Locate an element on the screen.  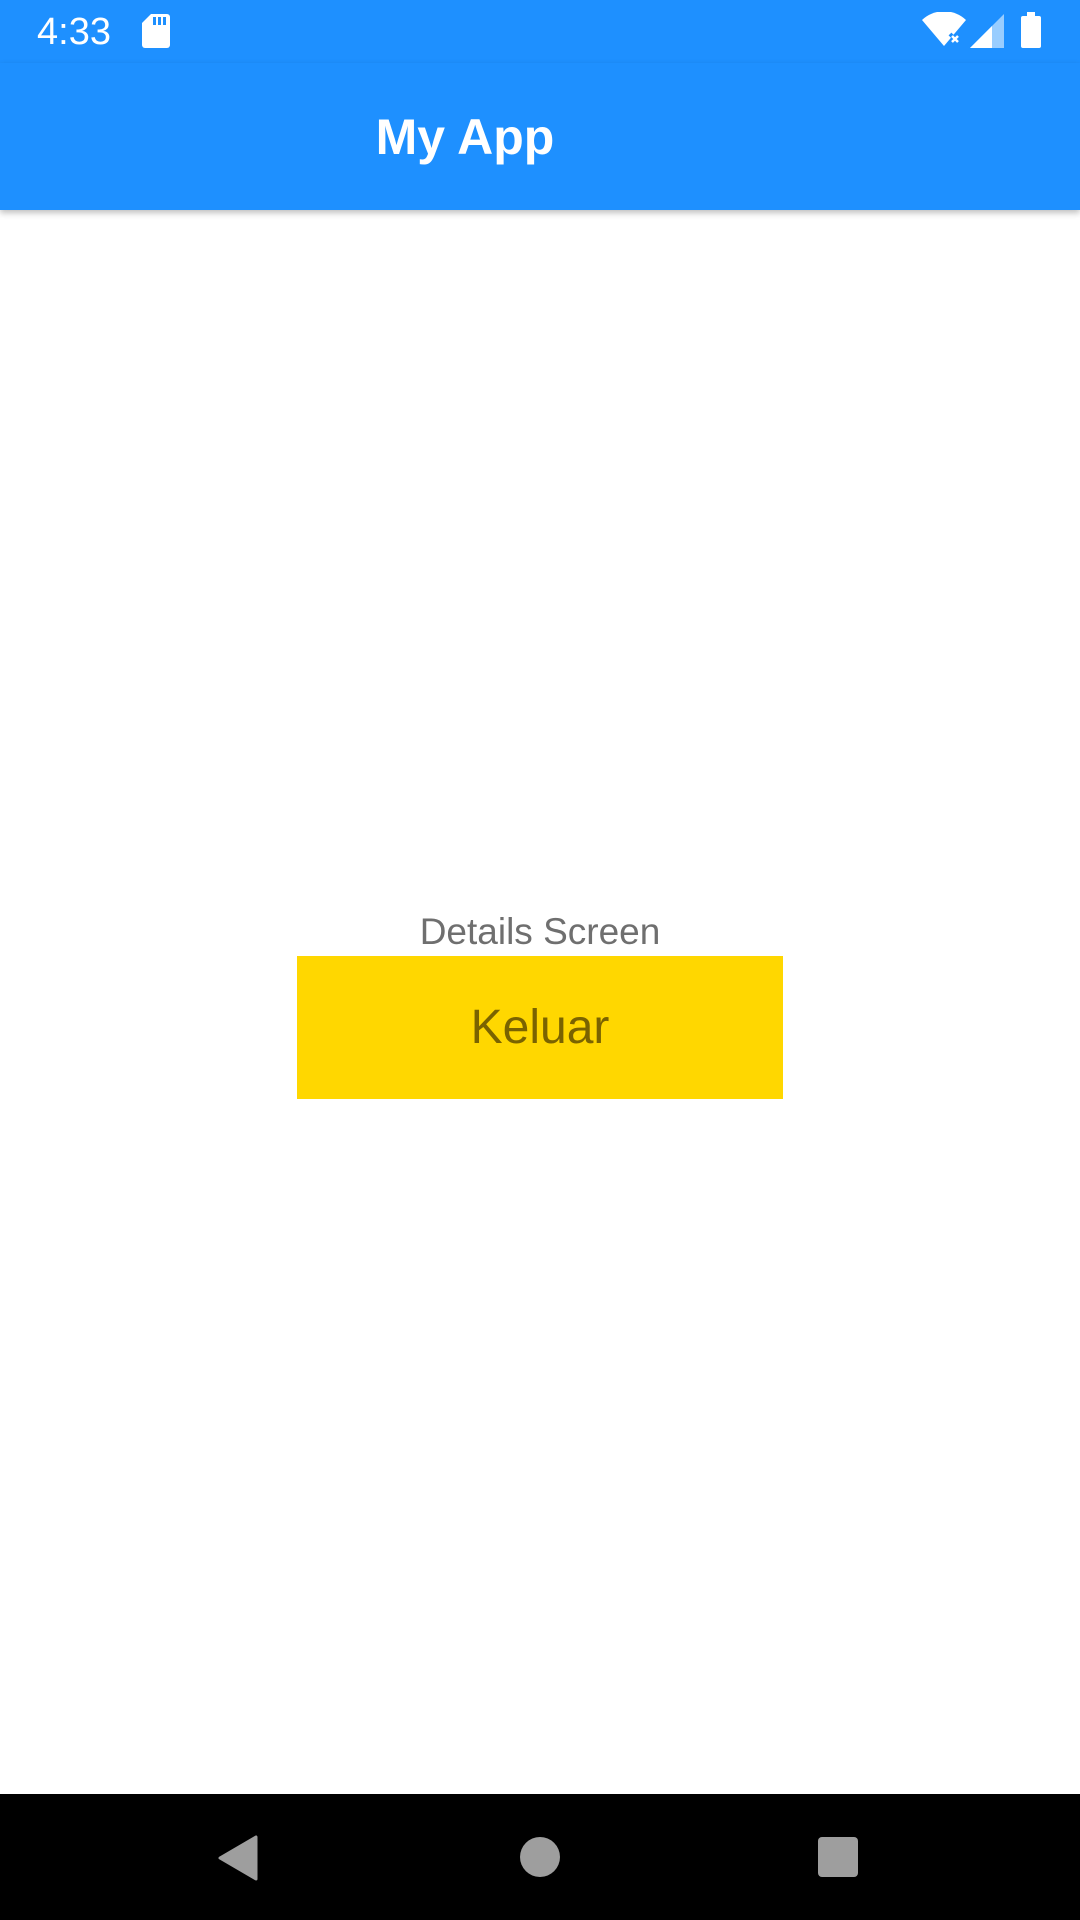
recents-icon is located at coordinates (838, 1857).